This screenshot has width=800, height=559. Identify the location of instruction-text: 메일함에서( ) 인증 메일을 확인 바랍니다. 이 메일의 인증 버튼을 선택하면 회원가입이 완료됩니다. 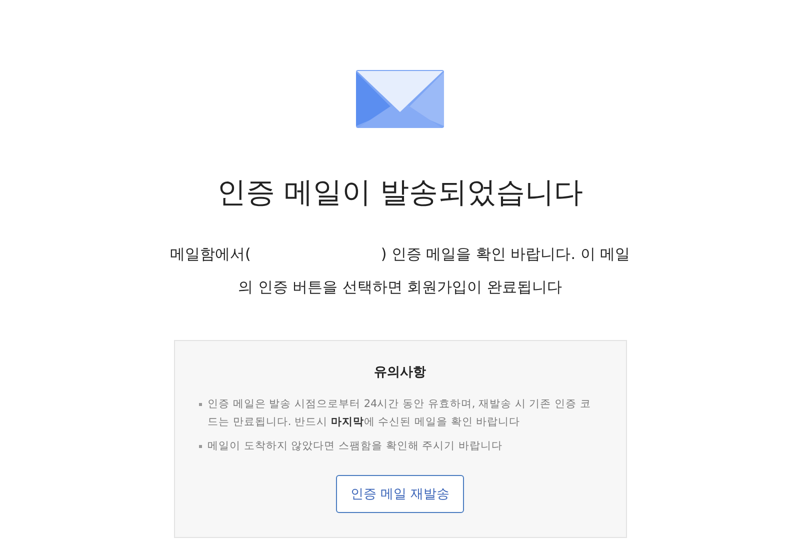
(400, 271).